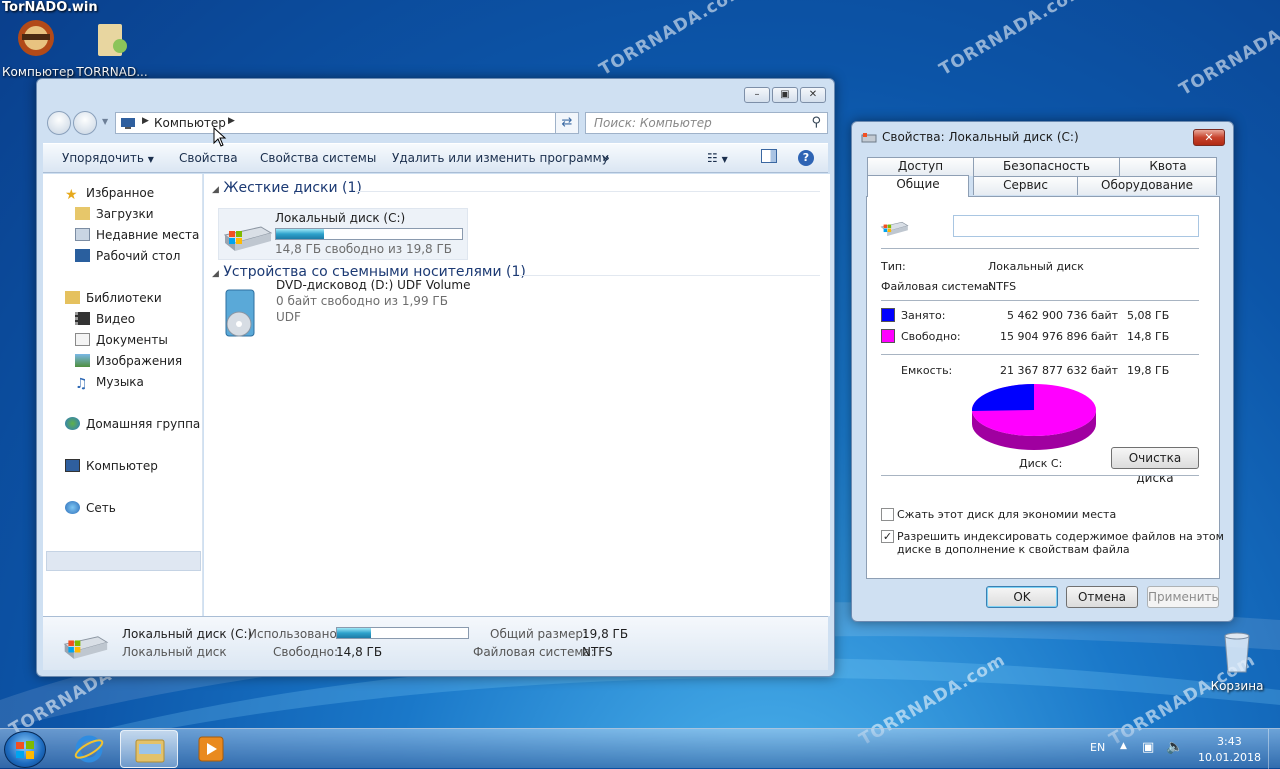 The height and width of the screenshot is (769, 1280). I want to click on disk-usage-pie-chart, so click(1034, 417).